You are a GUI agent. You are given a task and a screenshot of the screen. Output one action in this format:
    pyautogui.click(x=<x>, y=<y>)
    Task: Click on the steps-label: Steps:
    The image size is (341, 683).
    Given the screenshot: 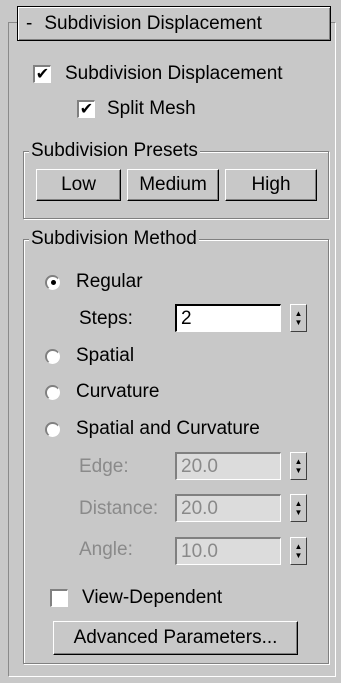 What is the action you would take?
    pyautogui.click(x=106, y=318)
    